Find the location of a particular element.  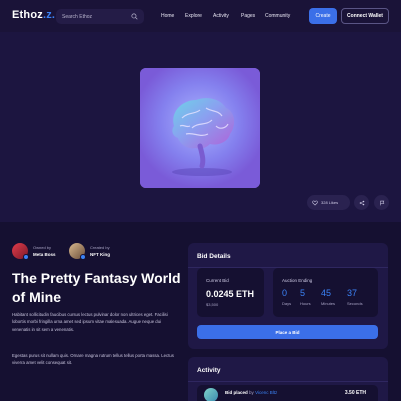

search-placeholder: Search Ethoz is located at coordinates (77, 16).